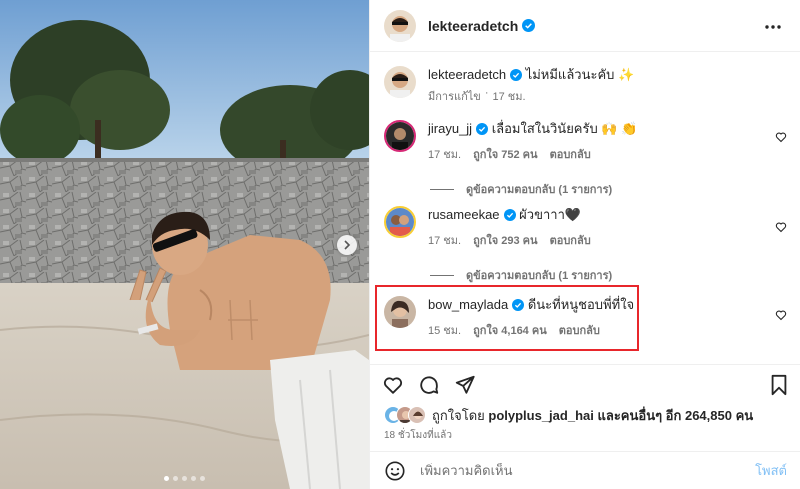 Image resolution: width=800 pixels, height=489 pixels. Describe the element at coordinates (510, 330) in the screenshot. I see `comment-likes-link: ถูกใจ 4,164 คน` at that location.